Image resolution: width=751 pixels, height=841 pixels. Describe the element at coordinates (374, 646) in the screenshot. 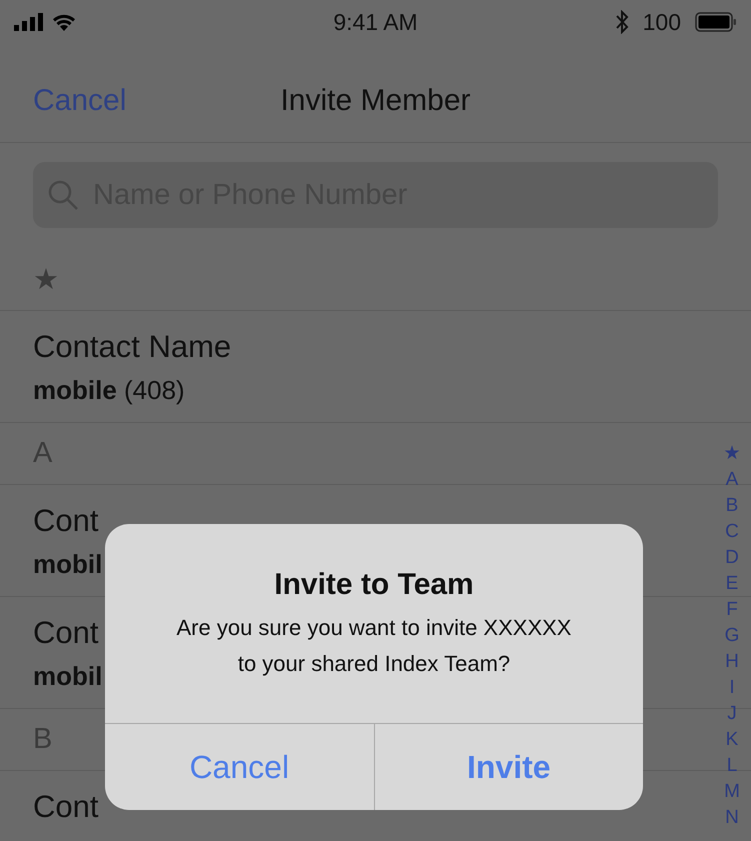

I see `alert-message: Are you sure you want to invite XXXXXX to your shared Index Team?` at that location.